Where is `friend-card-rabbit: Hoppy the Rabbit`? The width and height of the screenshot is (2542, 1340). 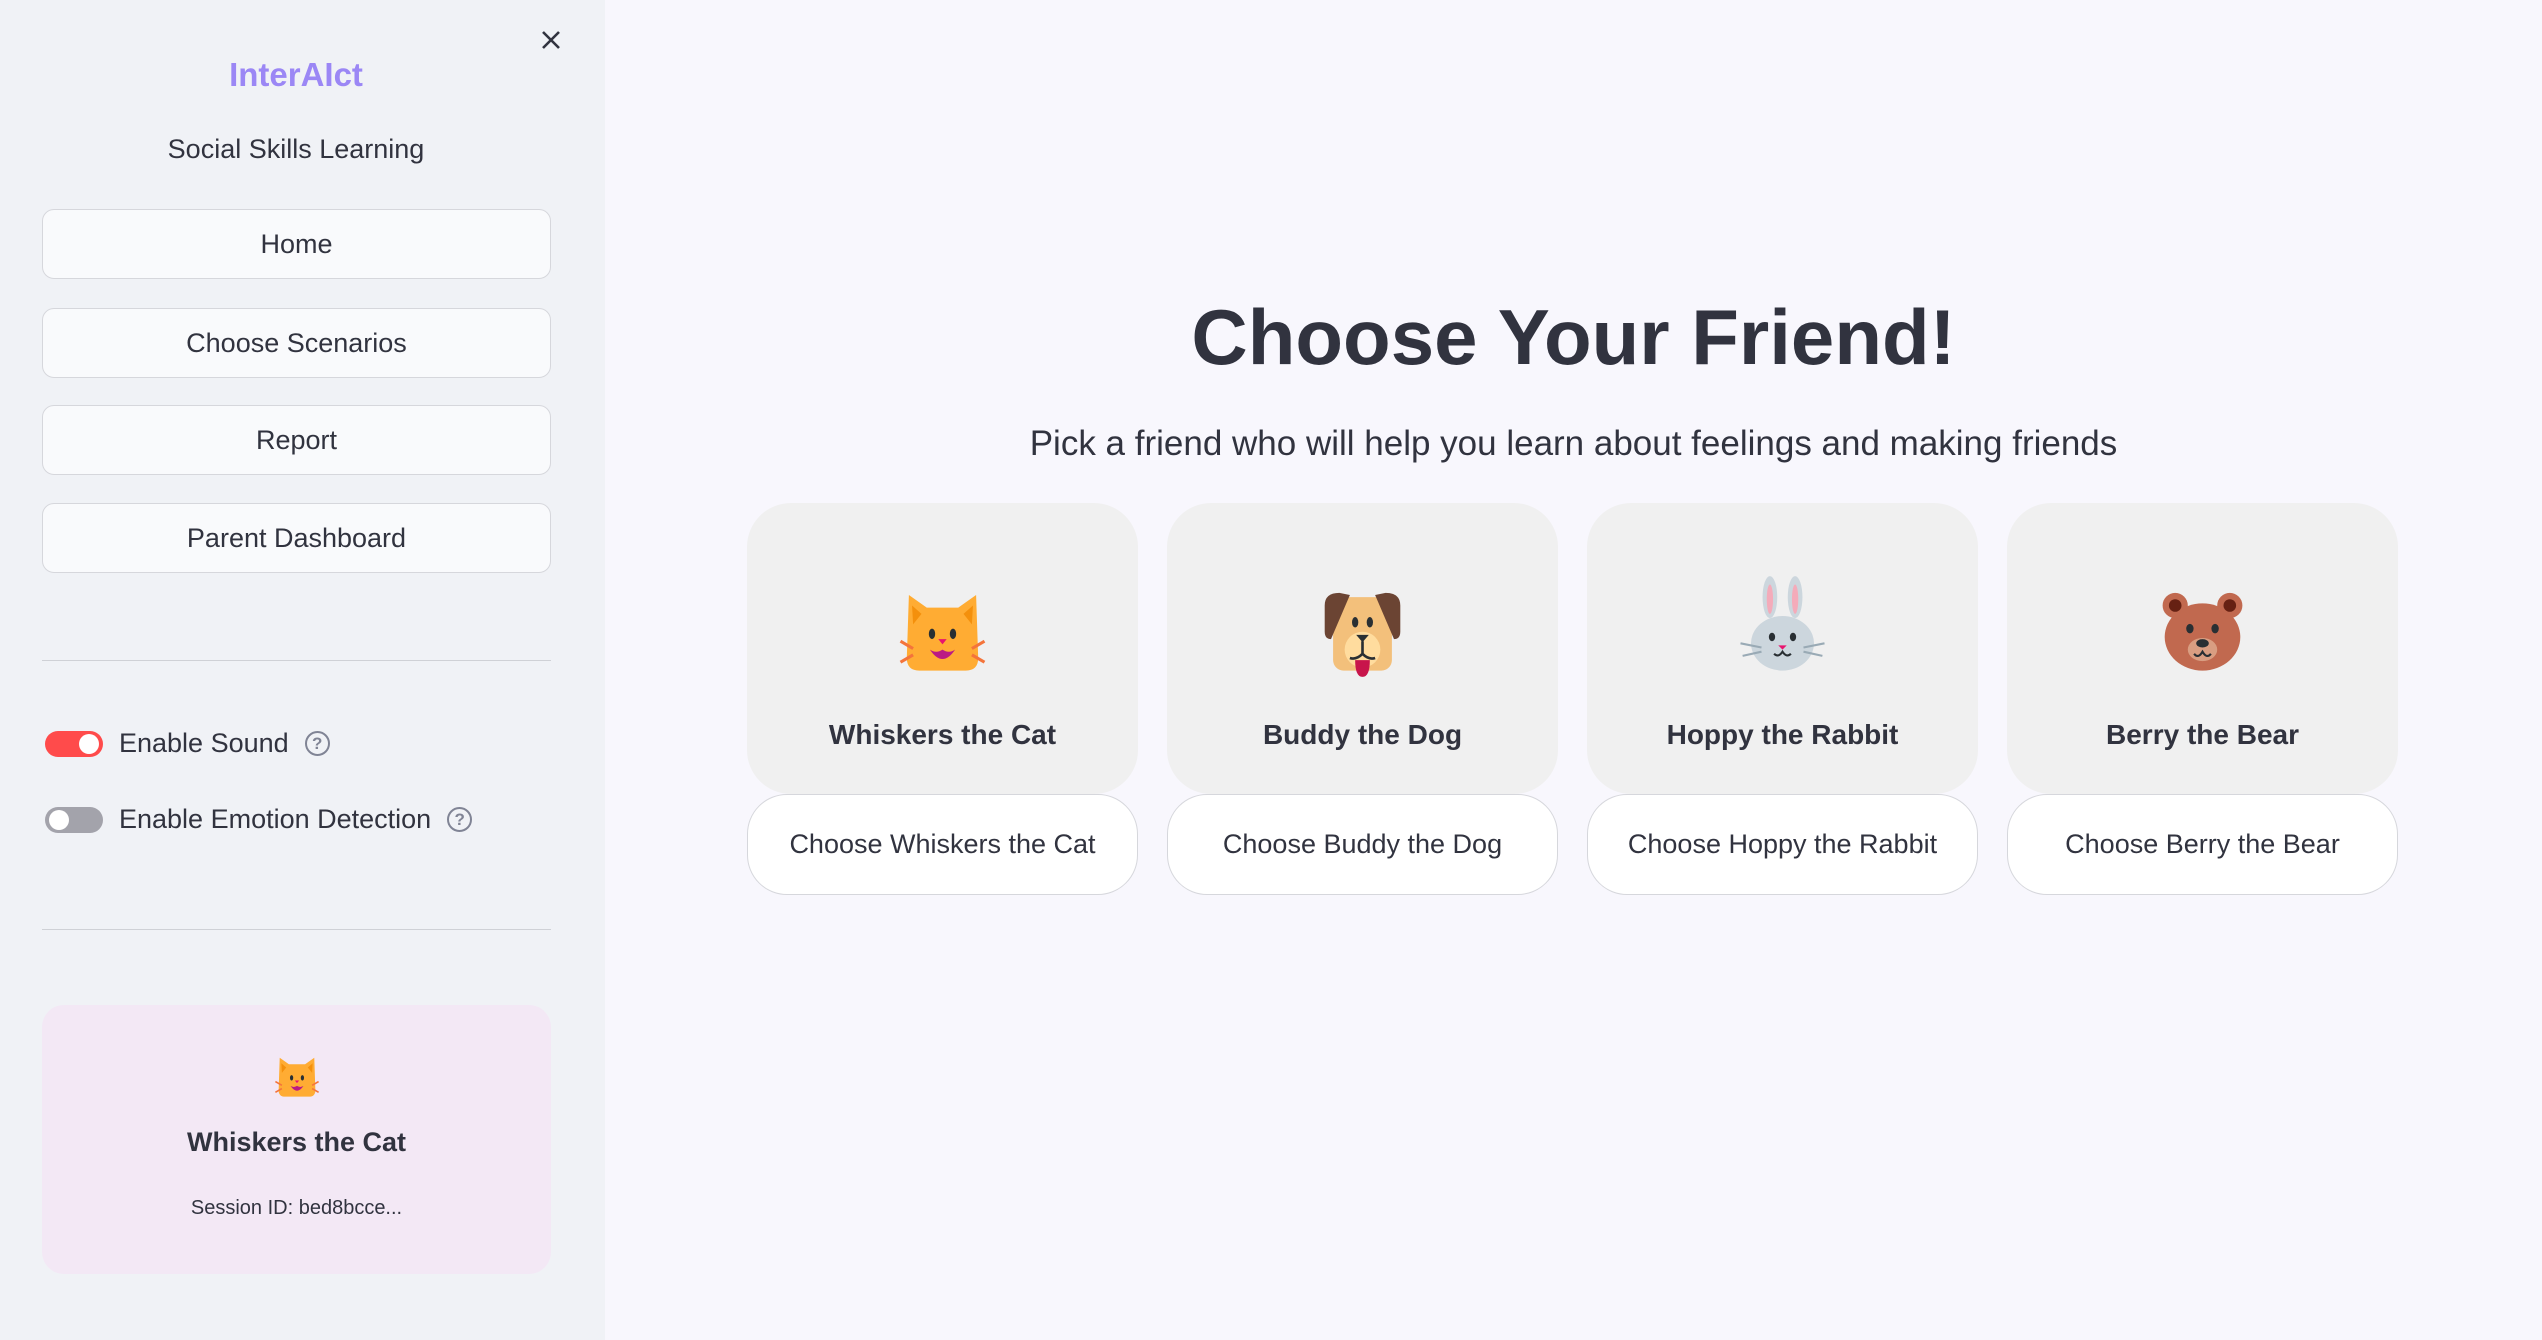 friend-card-rabbit: Hoppy the Rabbit is located at coordinates (1782, 648).